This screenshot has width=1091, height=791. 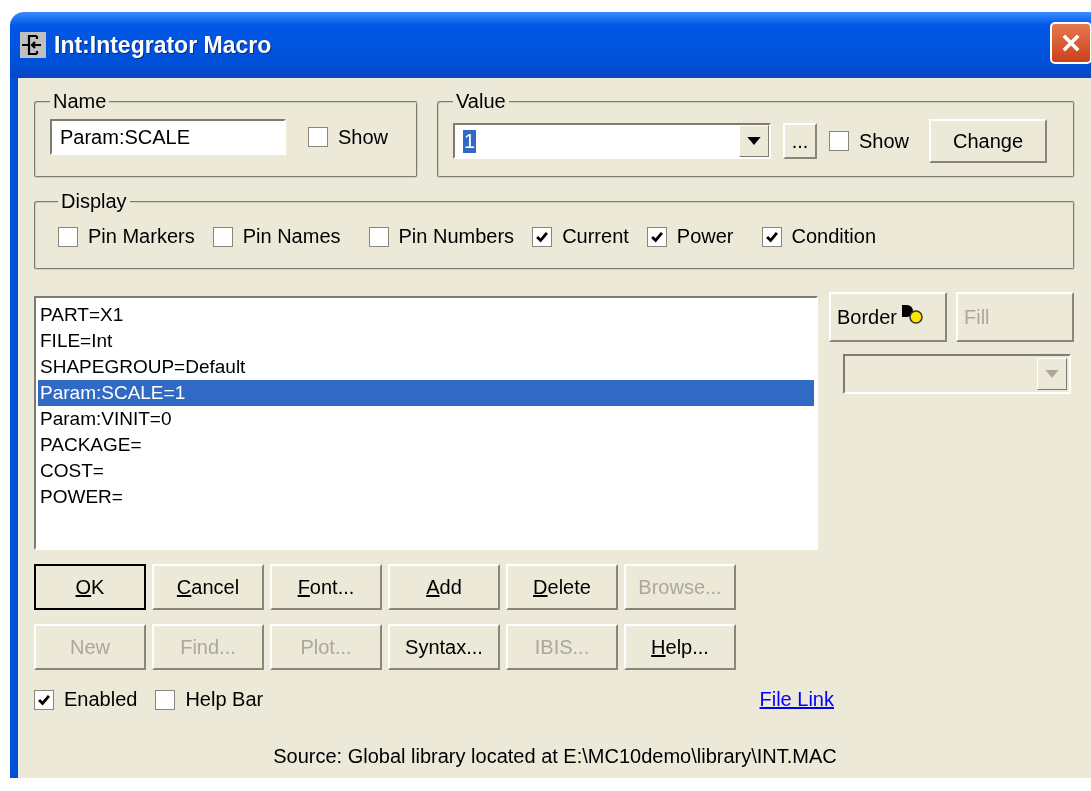 What do you see at coordinates (912, 314) in the screenshot?
I see `paint-icon` at bounding box center [912, 314].